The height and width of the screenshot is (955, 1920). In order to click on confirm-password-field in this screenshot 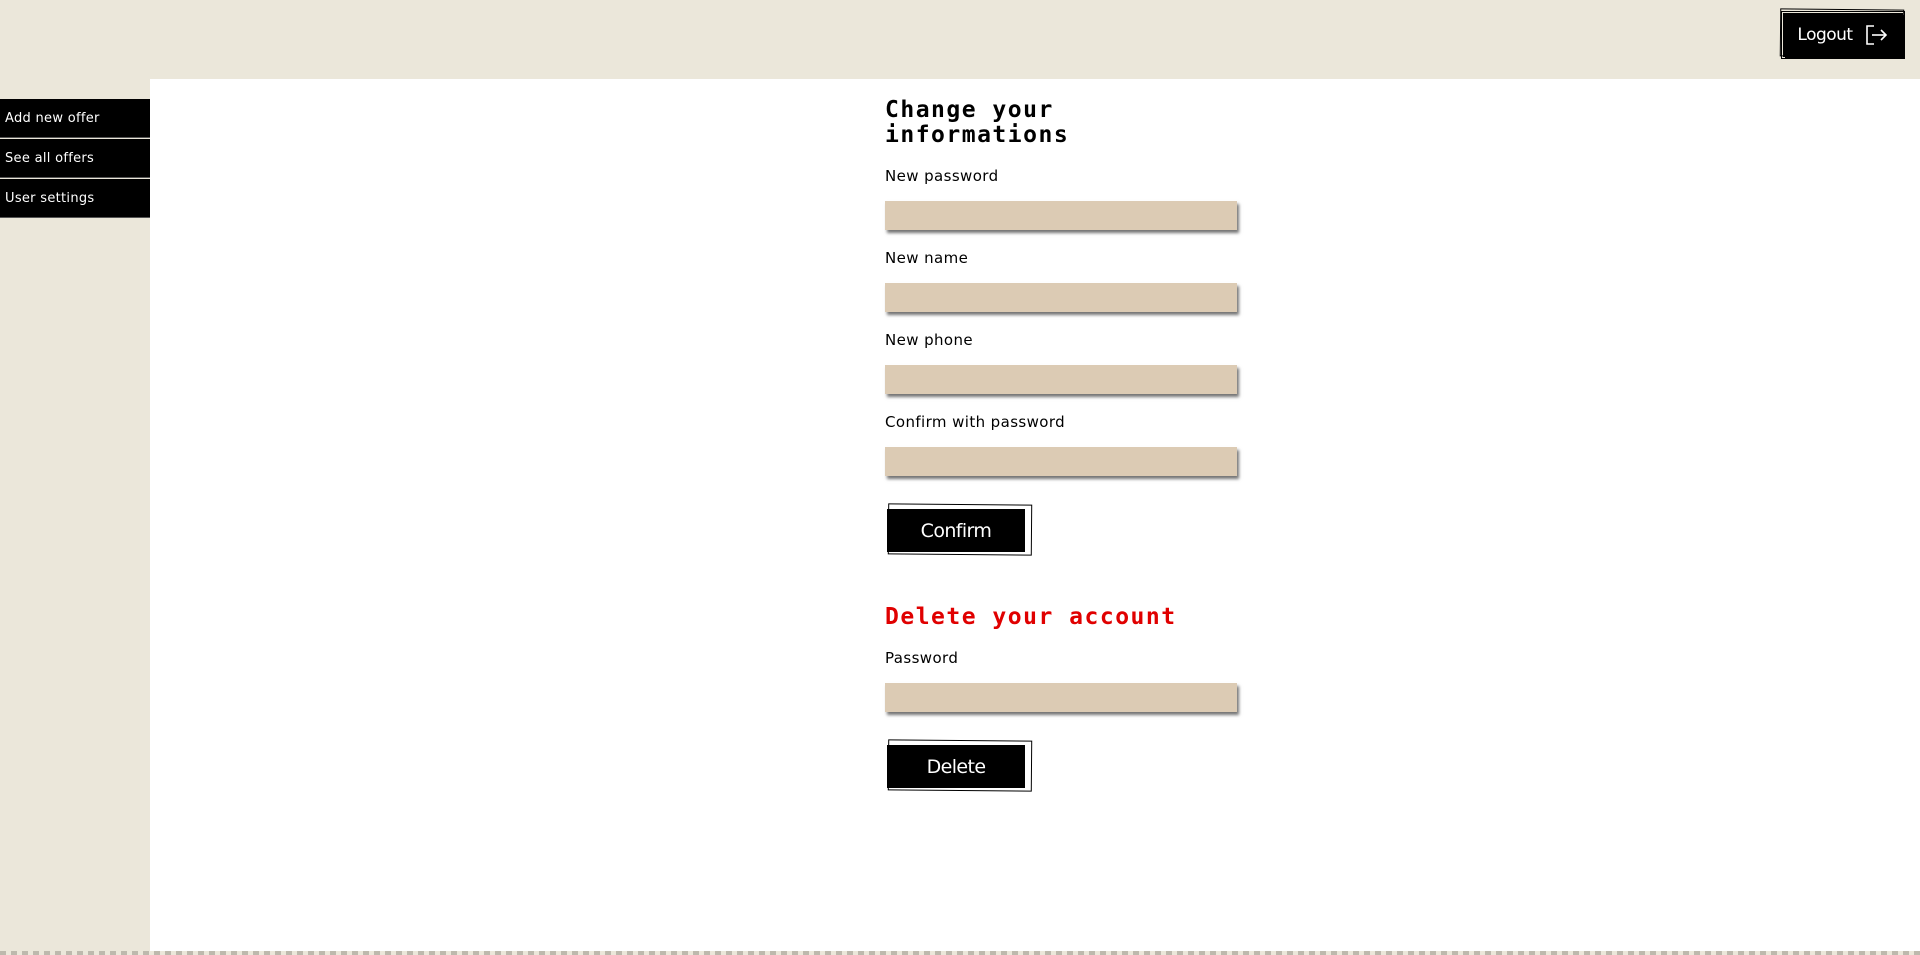, I will do `click(1061, 461)`.